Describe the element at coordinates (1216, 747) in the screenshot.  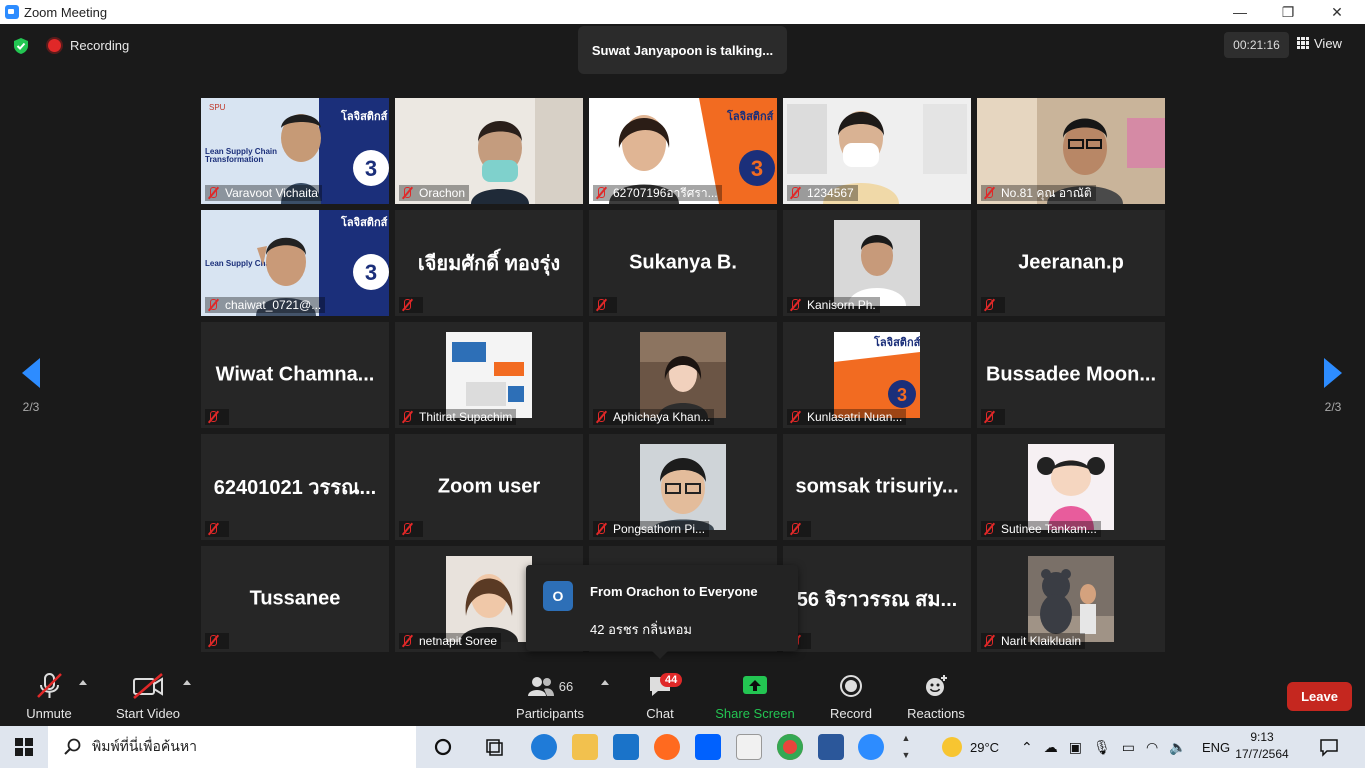
I see `language-indicator: ENG` at that location.